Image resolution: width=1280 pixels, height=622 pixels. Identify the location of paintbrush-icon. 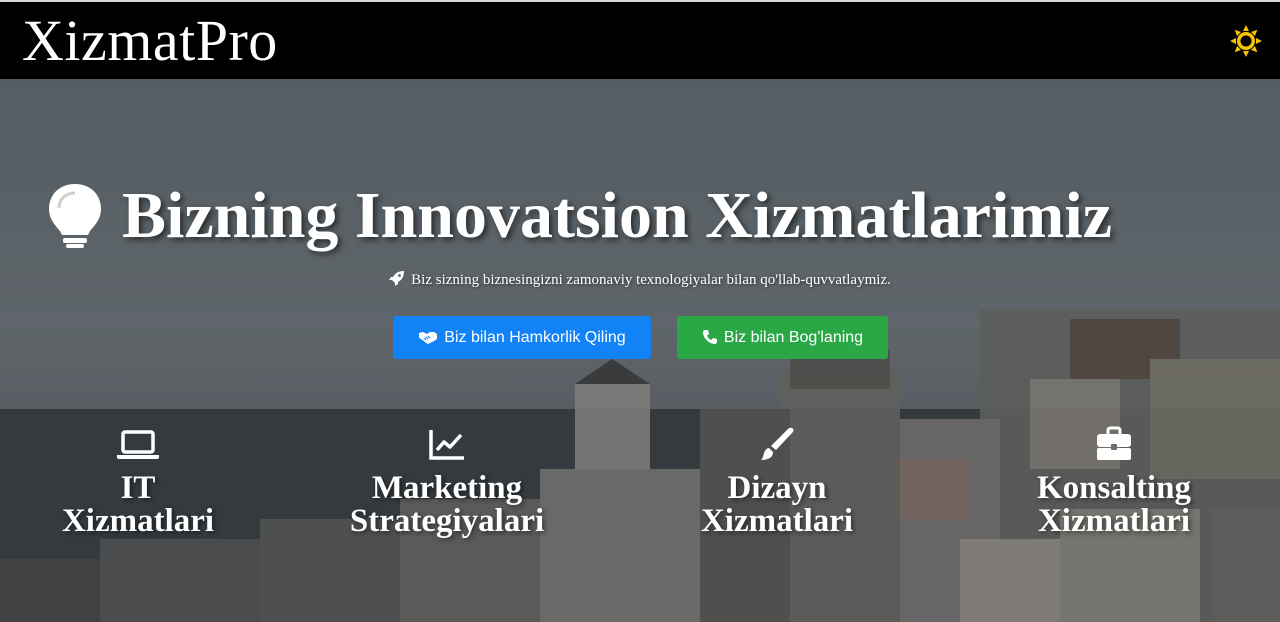
(777, 443).